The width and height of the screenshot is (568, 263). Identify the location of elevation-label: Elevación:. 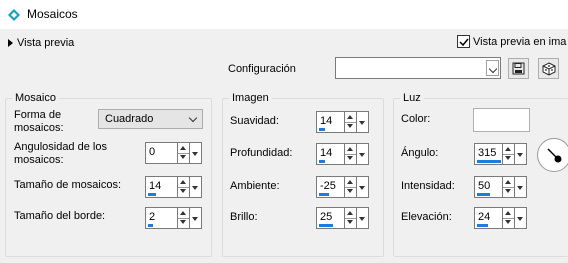
(426, 217).